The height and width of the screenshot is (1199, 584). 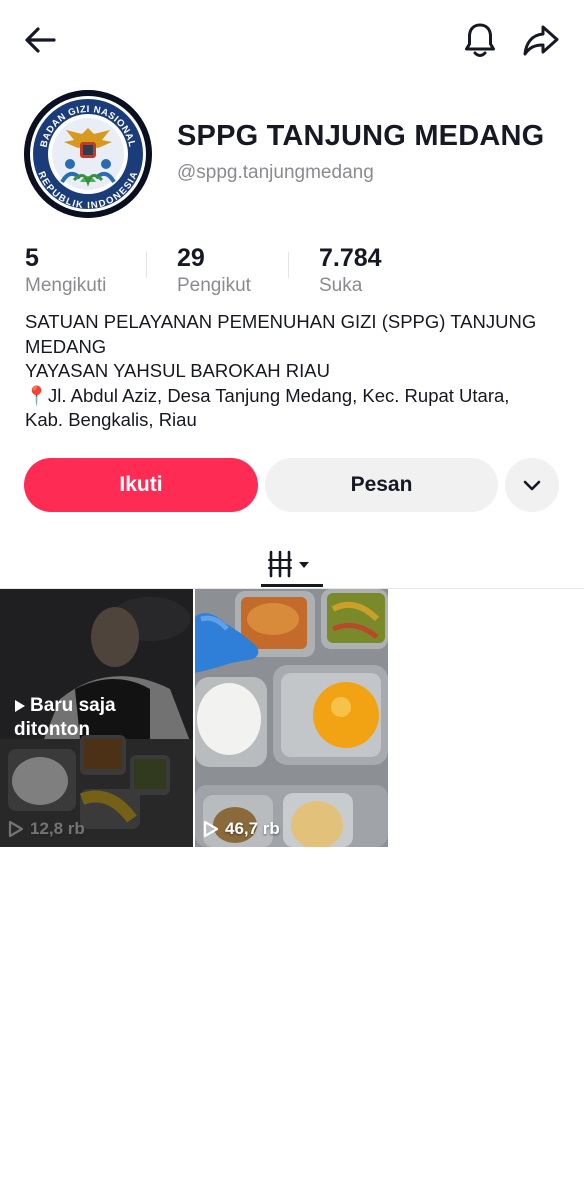 I want to click on stat-following-value: 5, so click(x=32, y=258).